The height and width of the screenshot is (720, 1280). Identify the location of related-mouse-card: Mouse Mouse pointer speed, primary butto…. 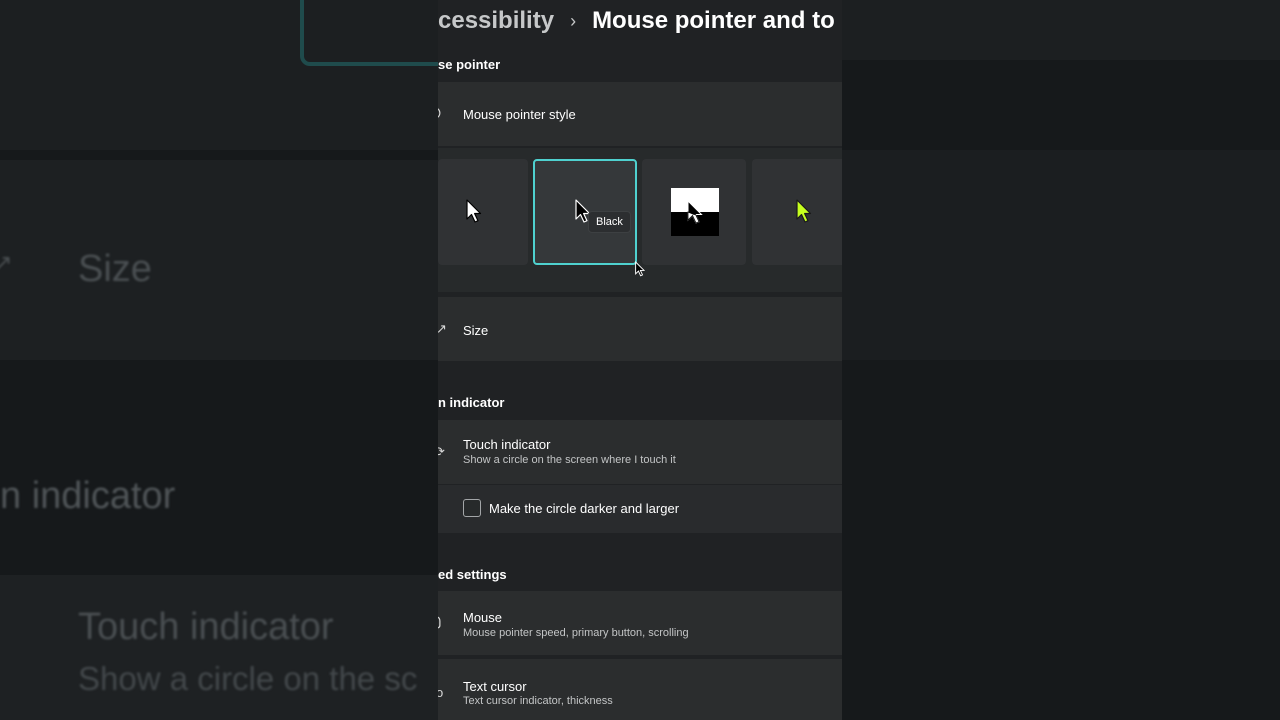
(640, 623).